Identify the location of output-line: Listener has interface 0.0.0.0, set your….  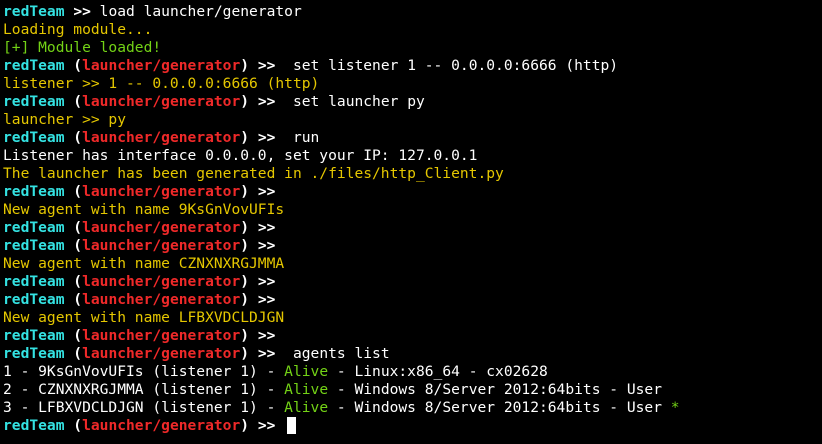
(412, 156).